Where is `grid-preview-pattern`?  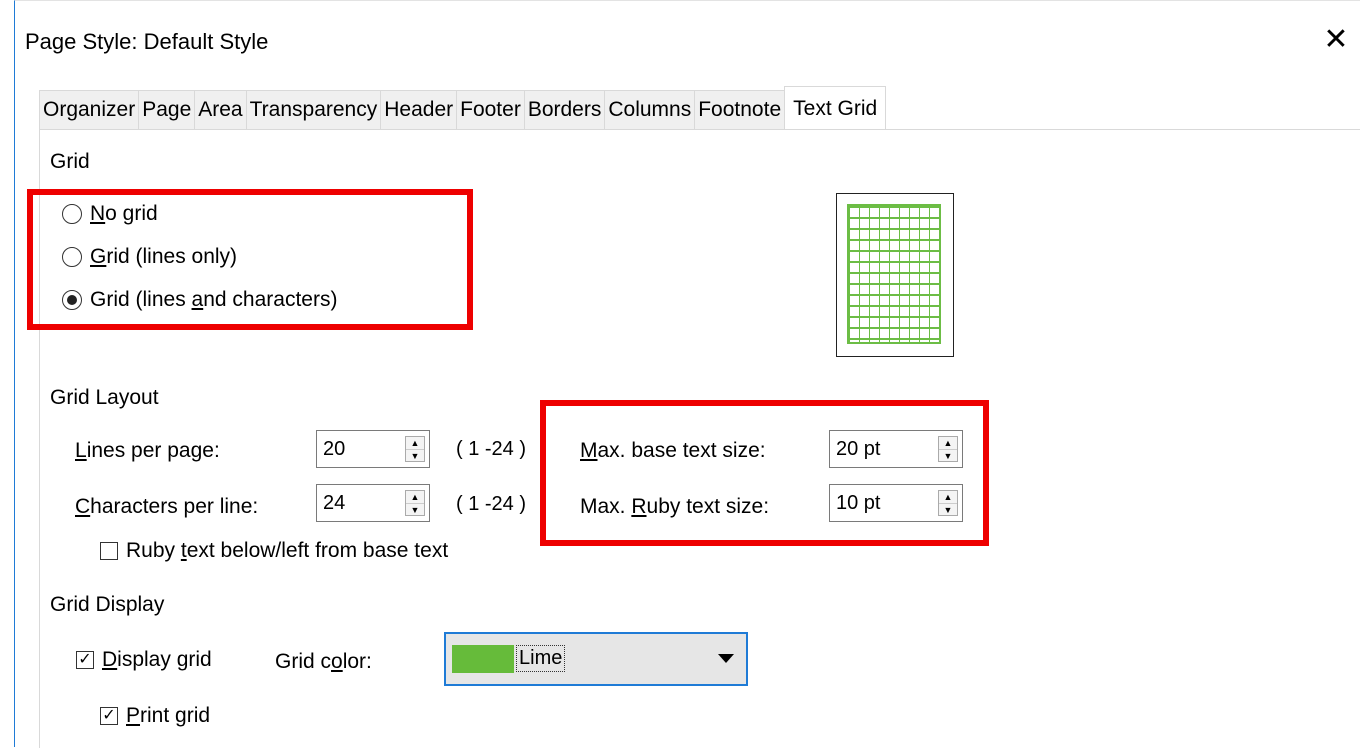
grid-preview-pattern is located at coordinates (894, 274).